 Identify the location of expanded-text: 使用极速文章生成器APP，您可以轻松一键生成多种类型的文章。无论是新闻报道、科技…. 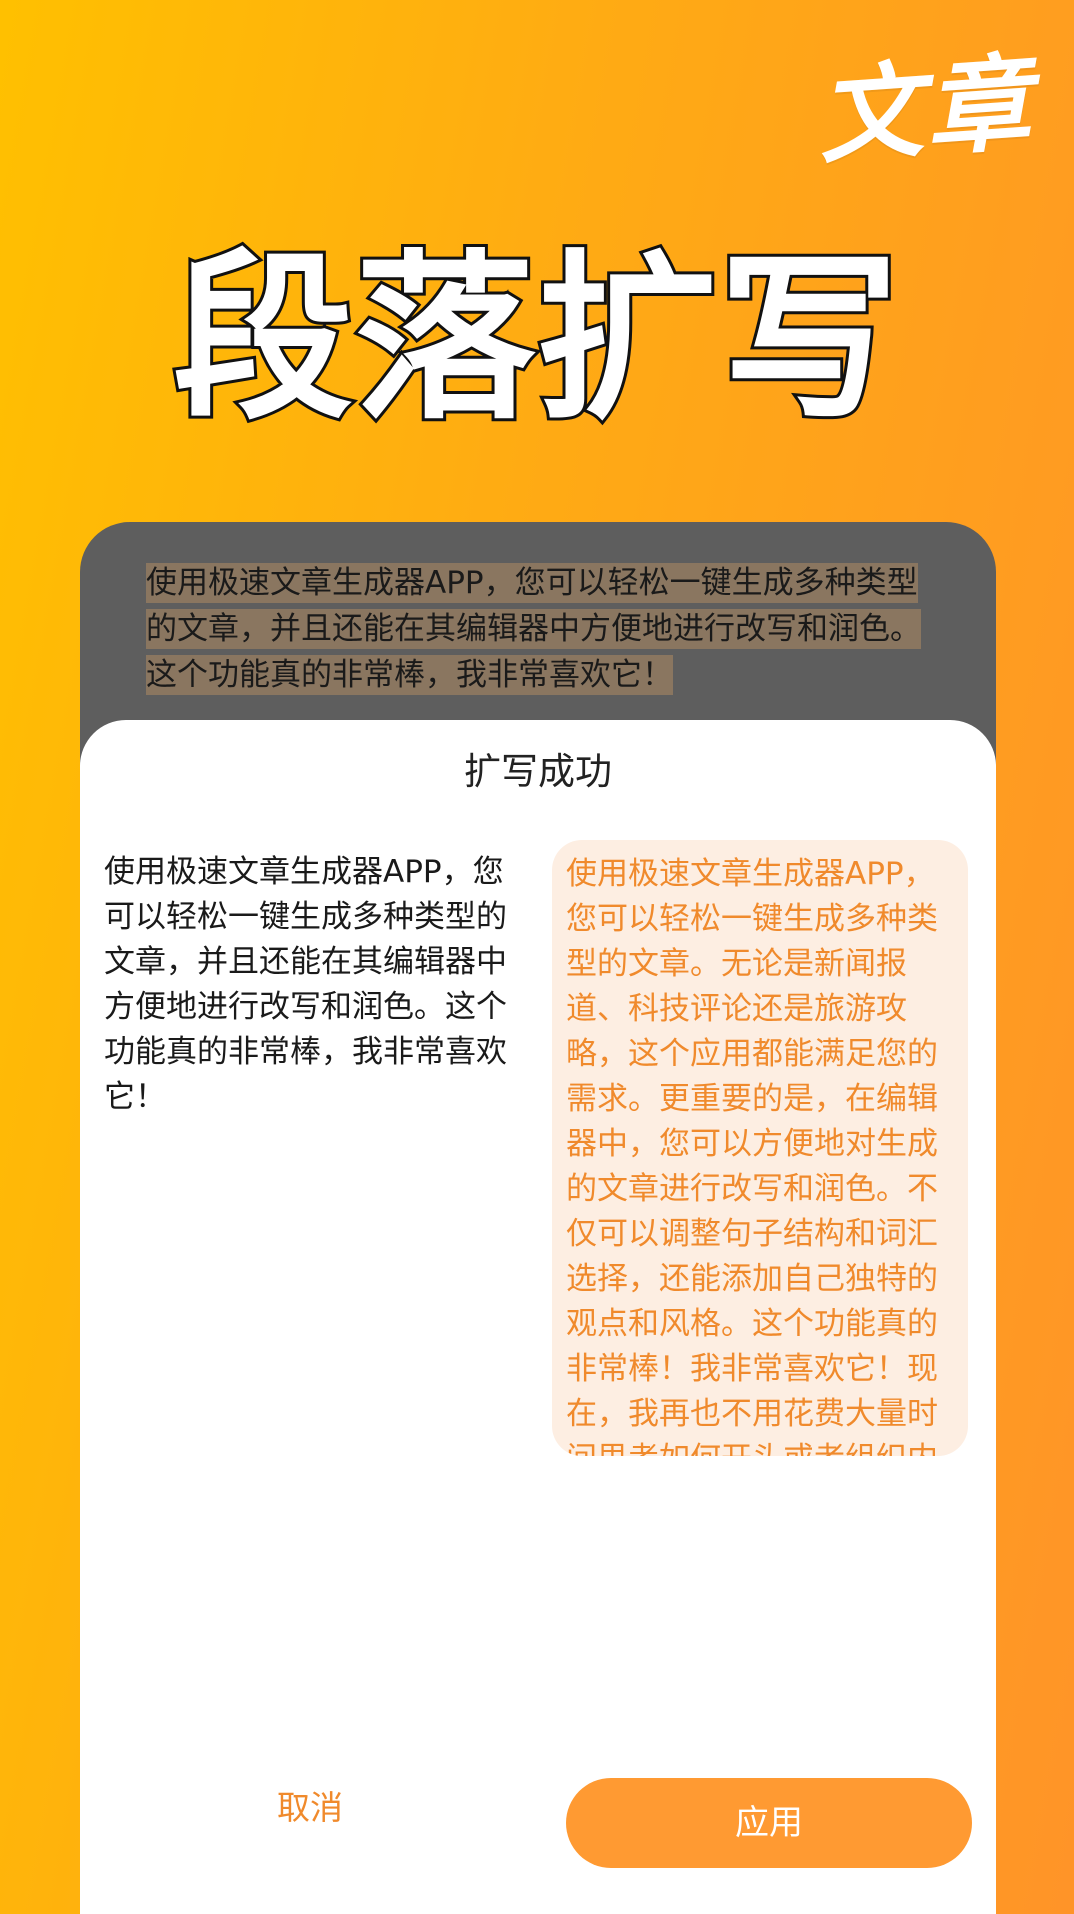
(752, 1156).